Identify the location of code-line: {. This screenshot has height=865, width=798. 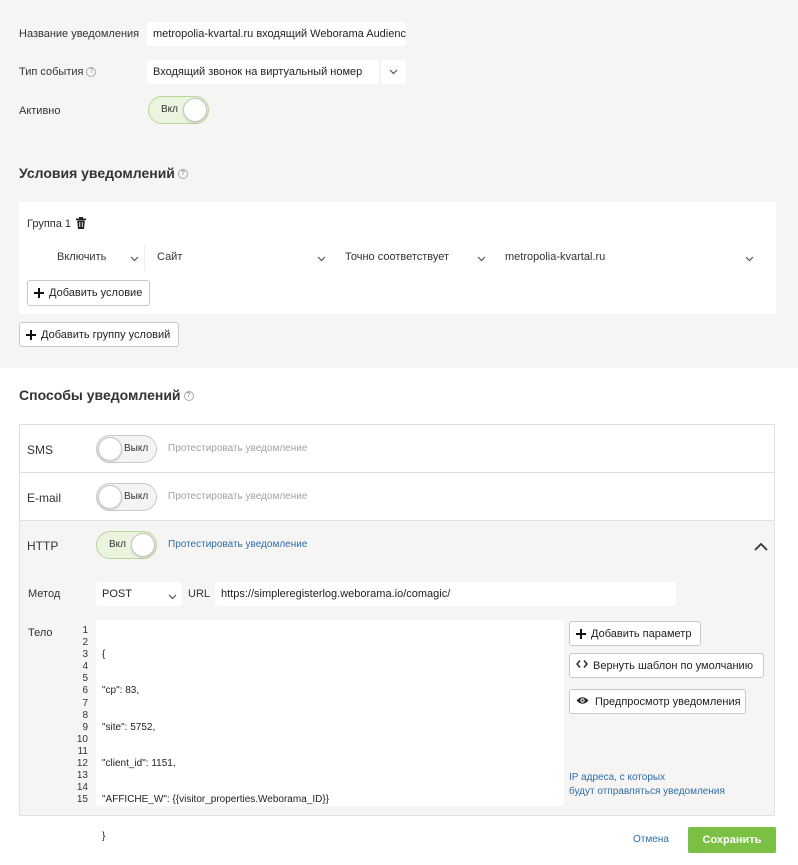
(104, 655).